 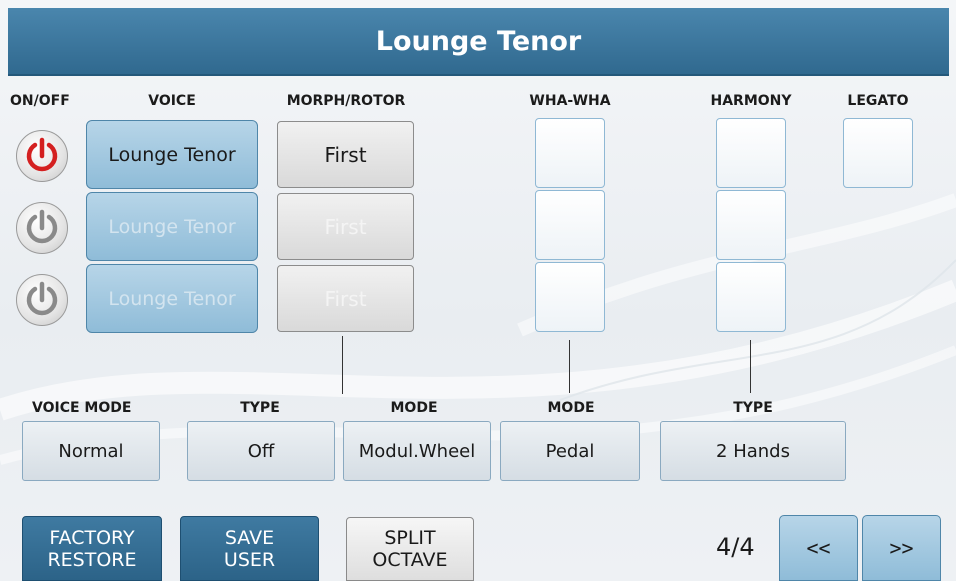 I want to click on type-selector: Off, so click(x=261, y=451).